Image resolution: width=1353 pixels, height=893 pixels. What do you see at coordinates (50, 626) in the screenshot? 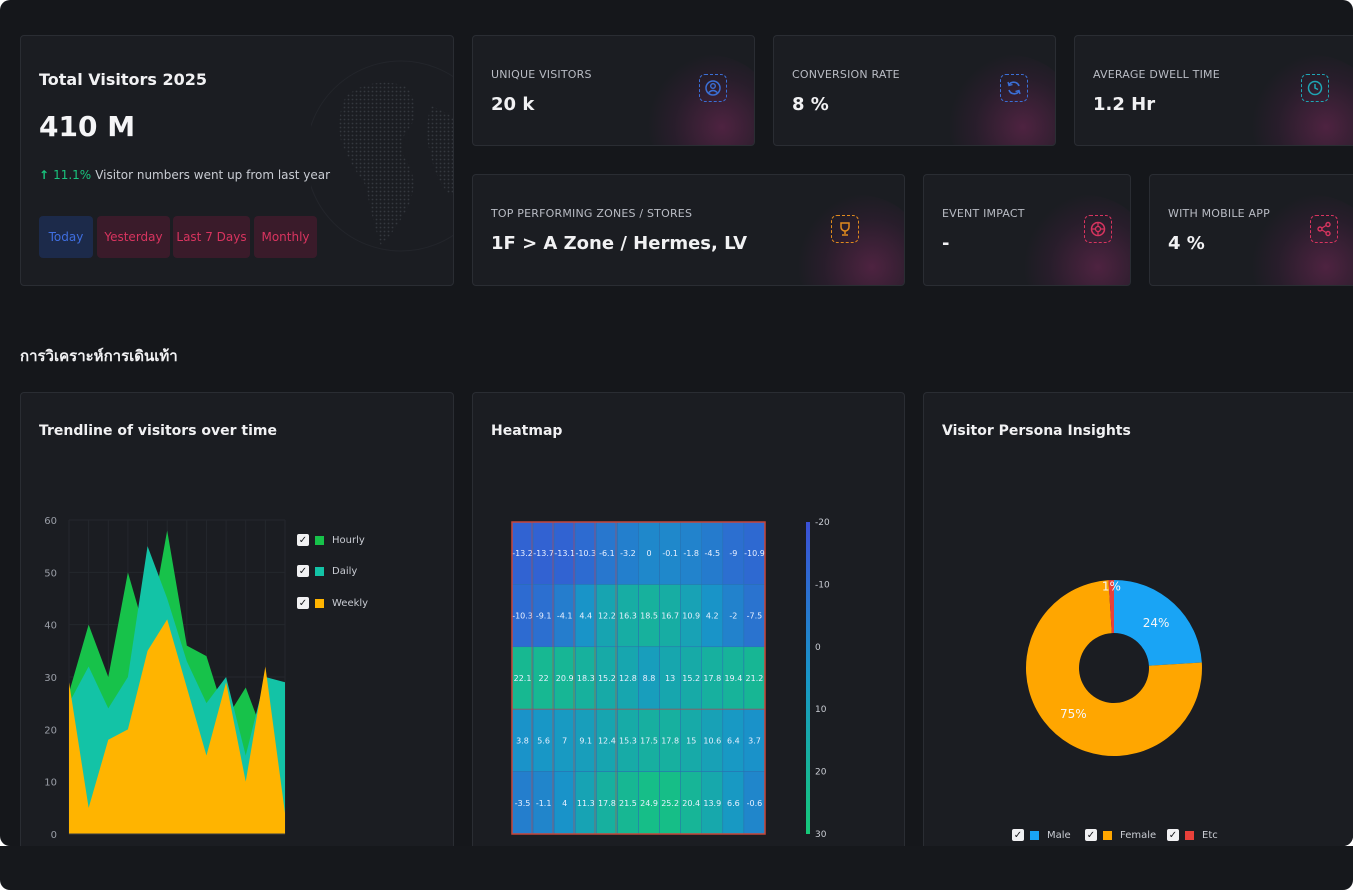
I see `y-tick-label: 40` at bounding box center [50, 626].